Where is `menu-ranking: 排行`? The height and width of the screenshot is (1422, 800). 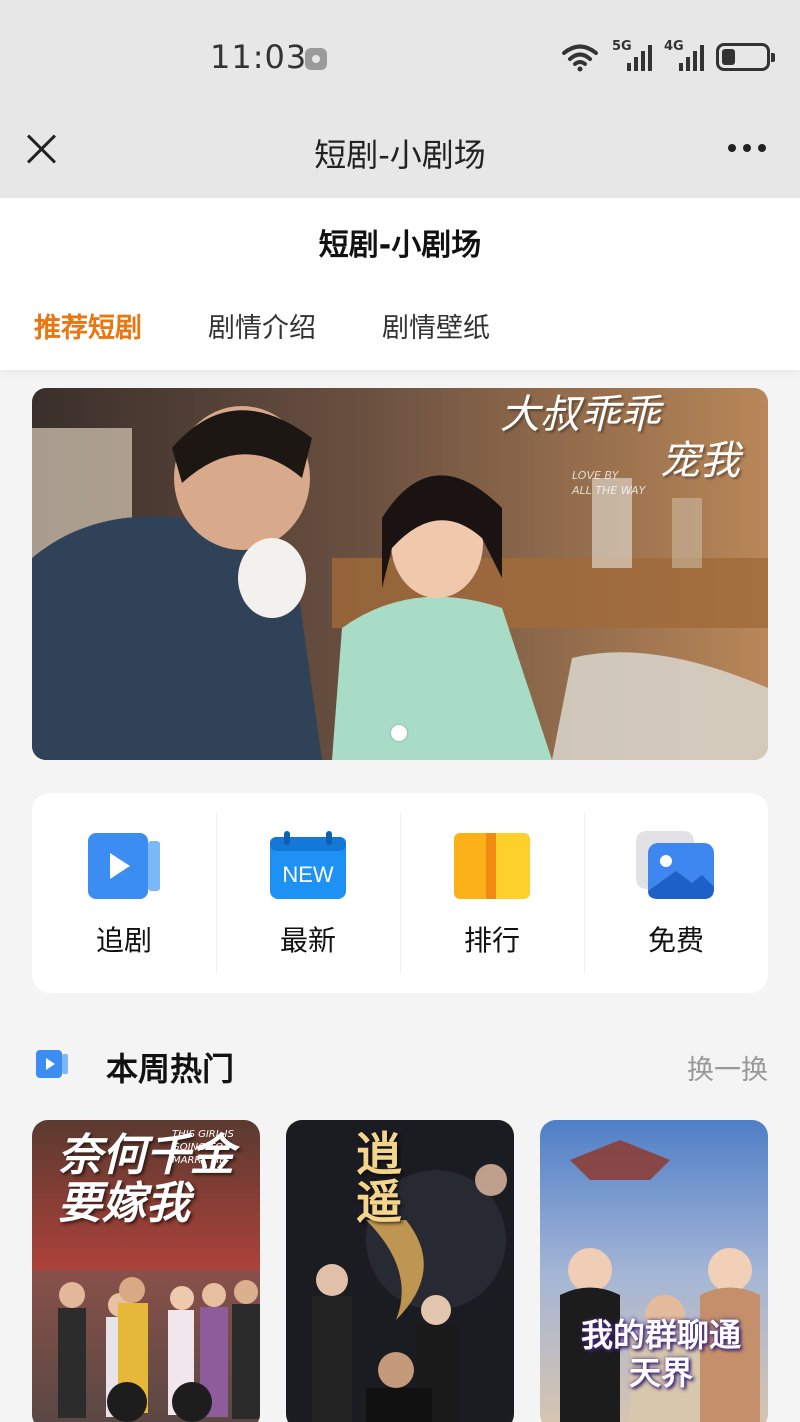 menu-ranking: 排行 is located at coordinates (492, 893).